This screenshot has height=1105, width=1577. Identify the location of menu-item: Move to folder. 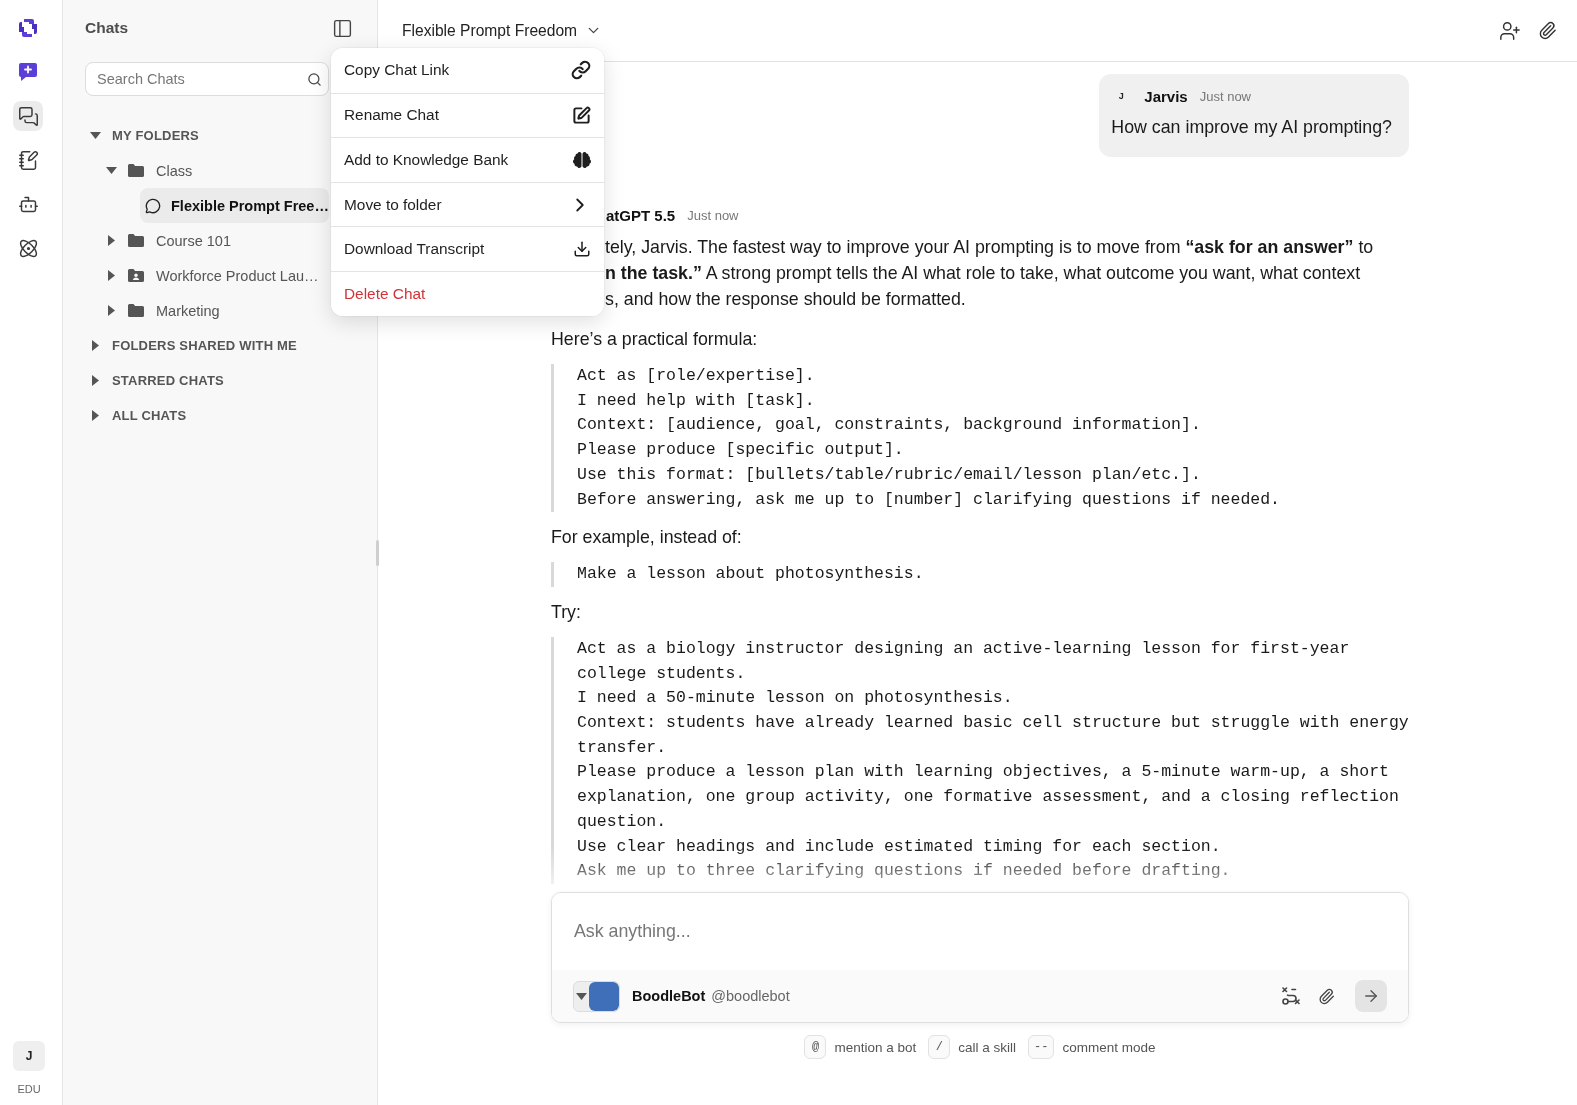
(467, 204).